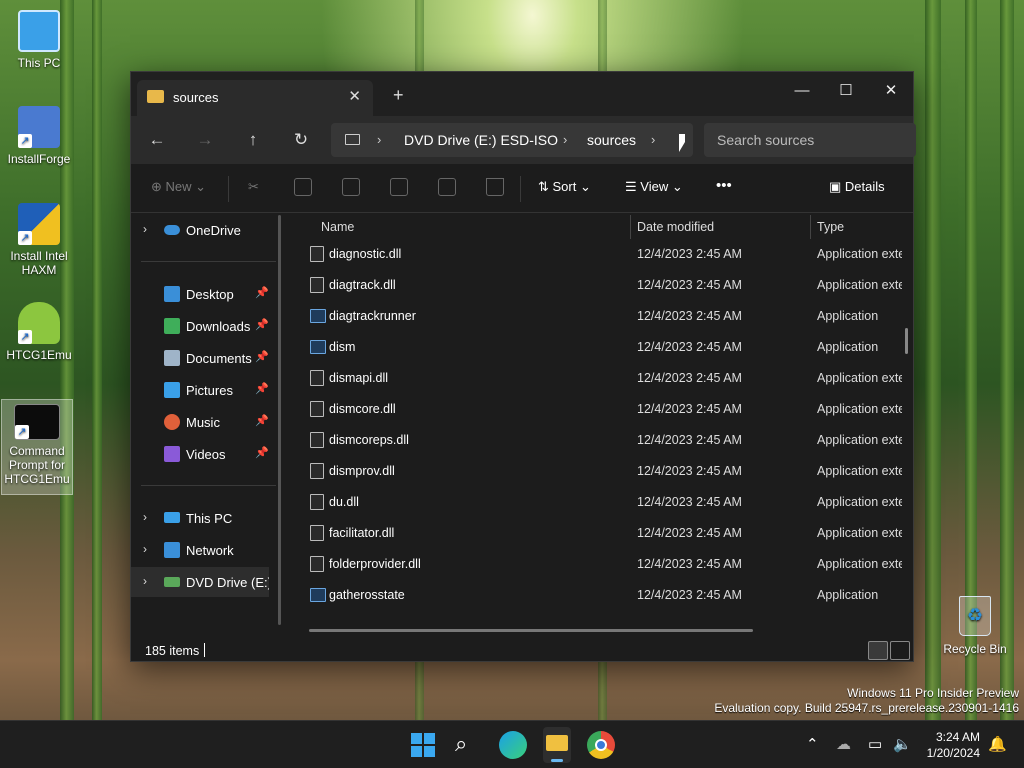 This screenshot has width=1024, height=768. I want to click on search-icon: ⌕, so click(469, 745).